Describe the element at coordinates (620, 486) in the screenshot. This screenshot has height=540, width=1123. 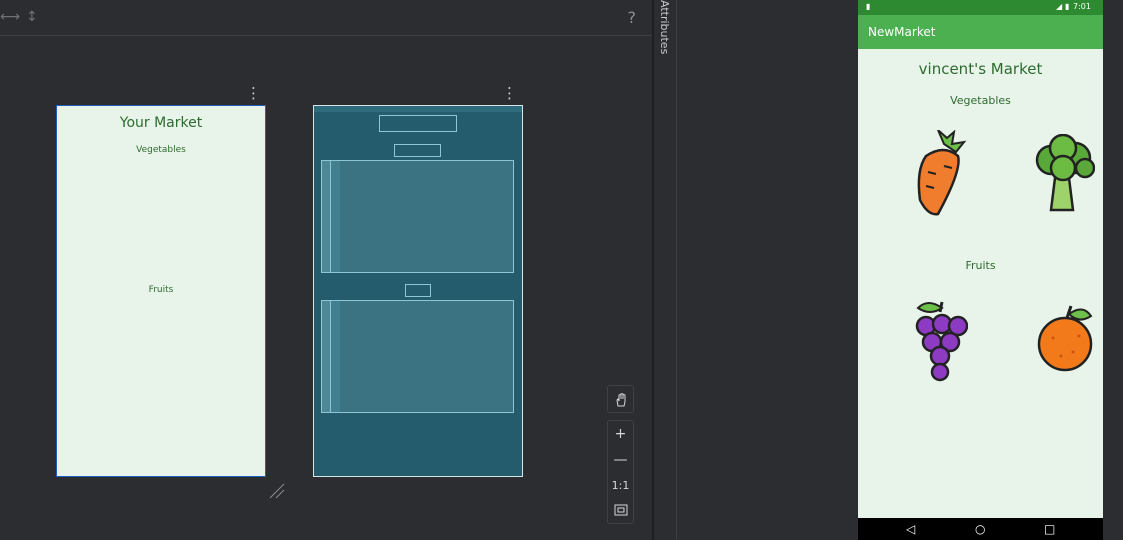
I see `actual-size-button: 1:1` at that location.